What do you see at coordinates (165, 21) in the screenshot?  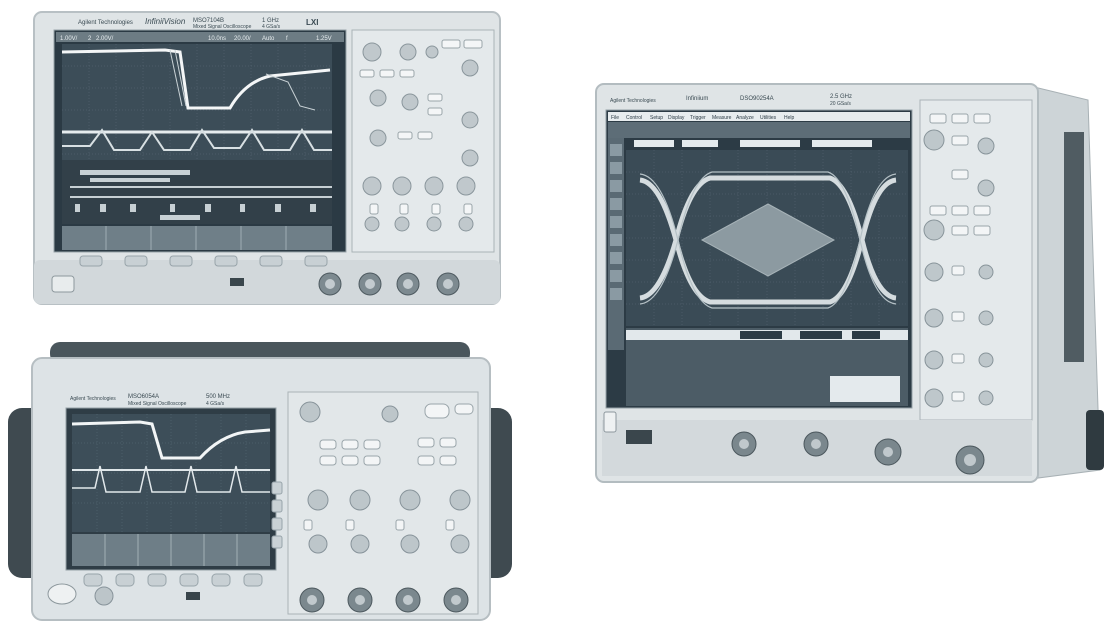 I see `series-label: InfiniiVision` at bounding box center [165, 21].